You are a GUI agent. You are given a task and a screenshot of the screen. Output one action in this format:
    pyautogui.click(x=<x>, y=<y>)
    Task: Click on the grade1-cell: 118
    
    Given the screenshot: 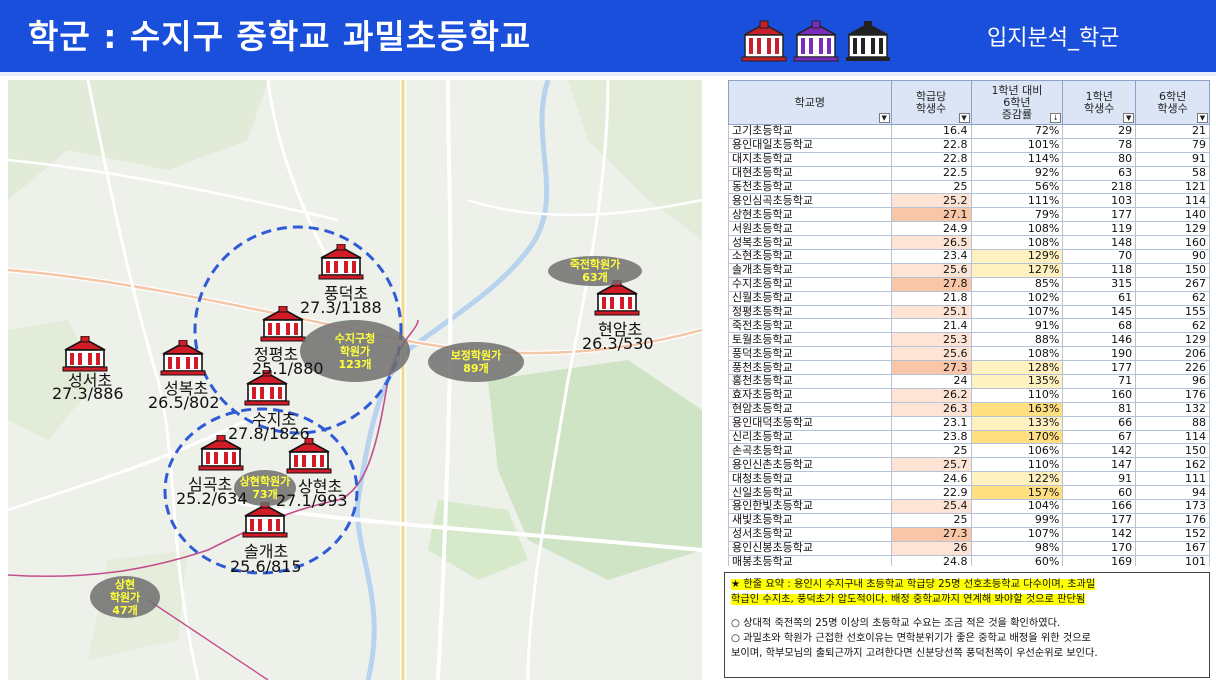 What is the action you would take?
    pyautogui.click(x=1099, y=270)
    